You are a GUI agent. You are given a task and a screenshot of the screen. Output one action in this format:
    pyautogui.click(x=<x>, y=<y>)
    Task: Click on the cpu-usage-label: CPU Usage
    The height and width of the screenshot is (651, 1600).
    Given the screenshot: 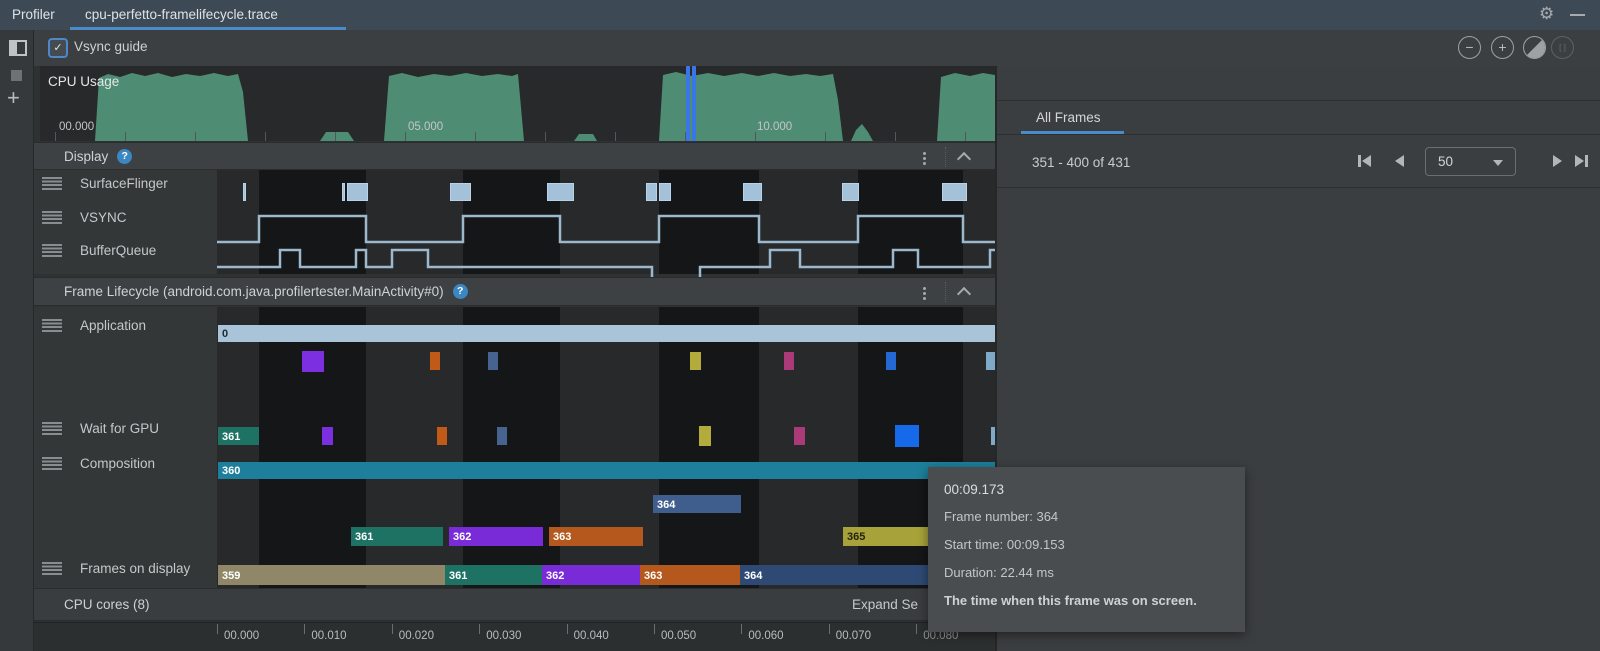 What is the action you would take?
    pyautogui.click(x=84, y=81)
    